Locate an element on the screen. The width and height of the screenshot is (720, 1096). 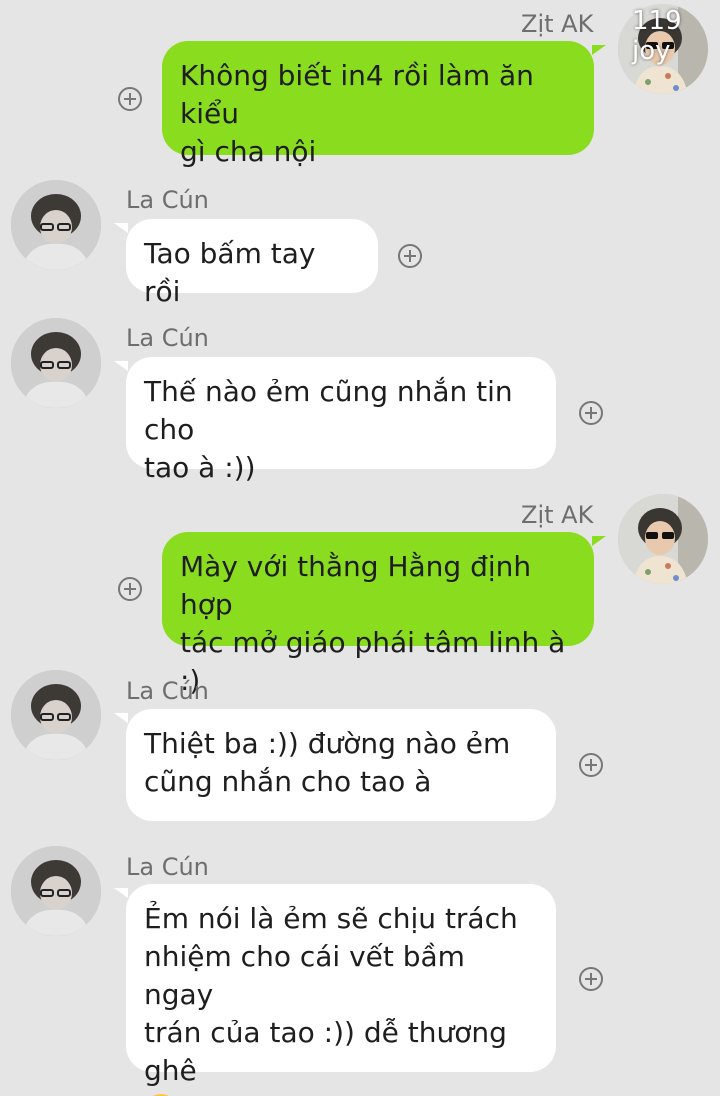
message-bubble: Tao bấm tay rồi is located at coordinates (246, 263).